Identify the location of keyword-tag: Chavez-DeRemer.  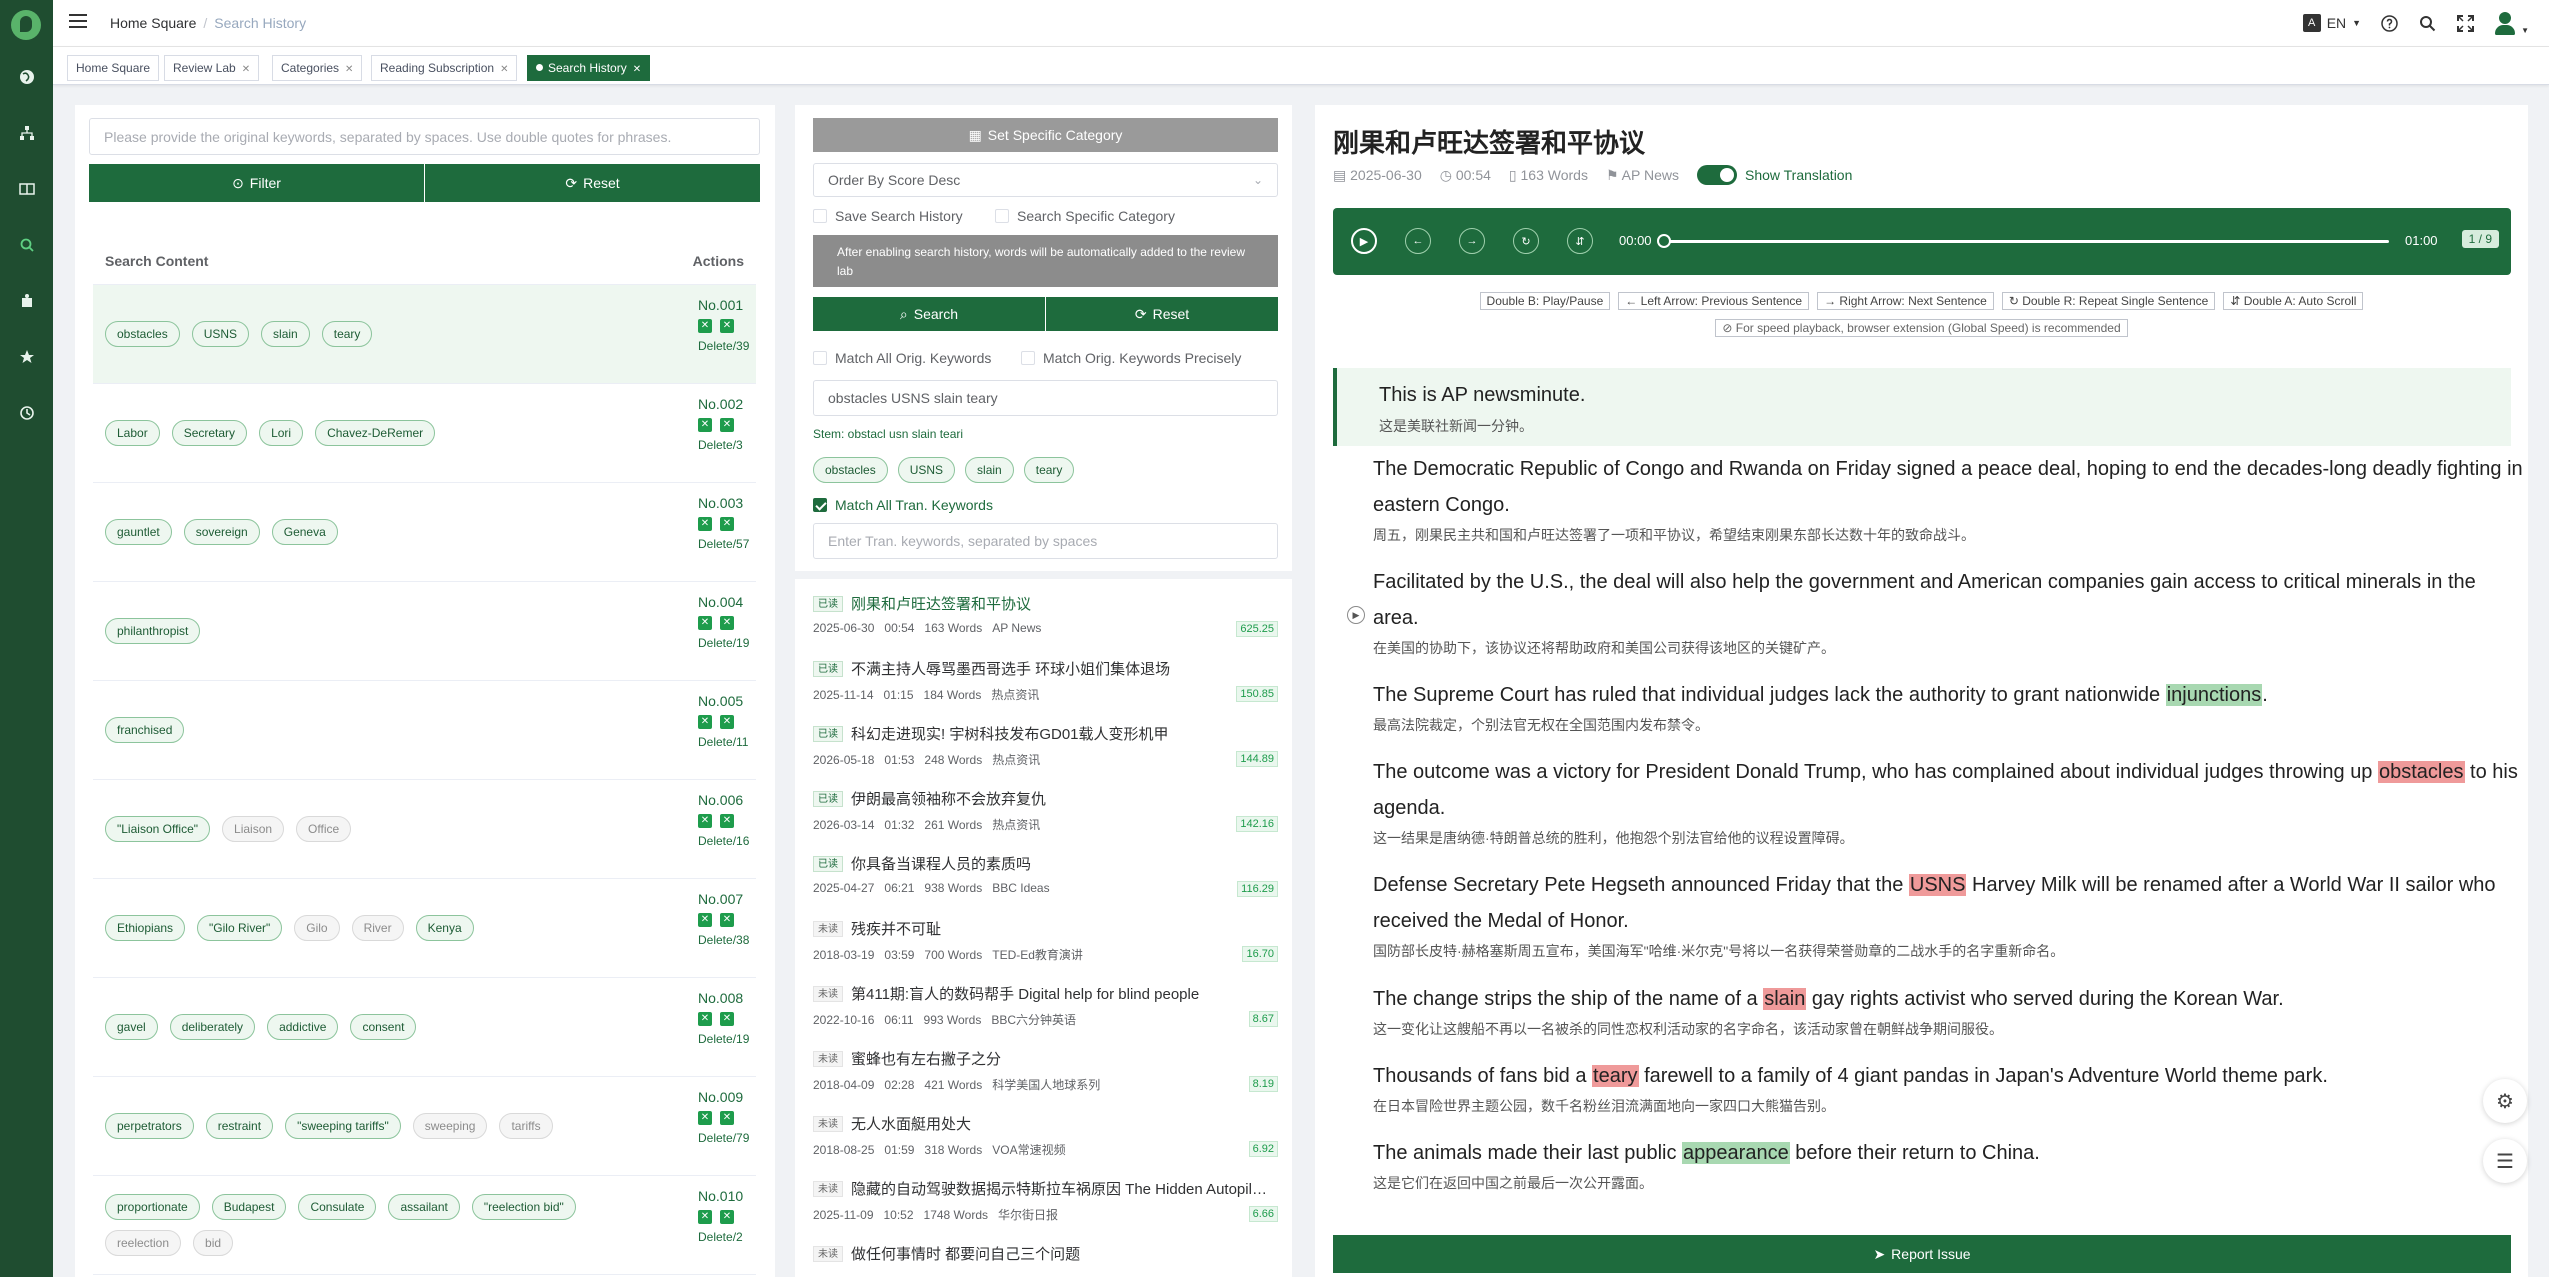
(375, 433).